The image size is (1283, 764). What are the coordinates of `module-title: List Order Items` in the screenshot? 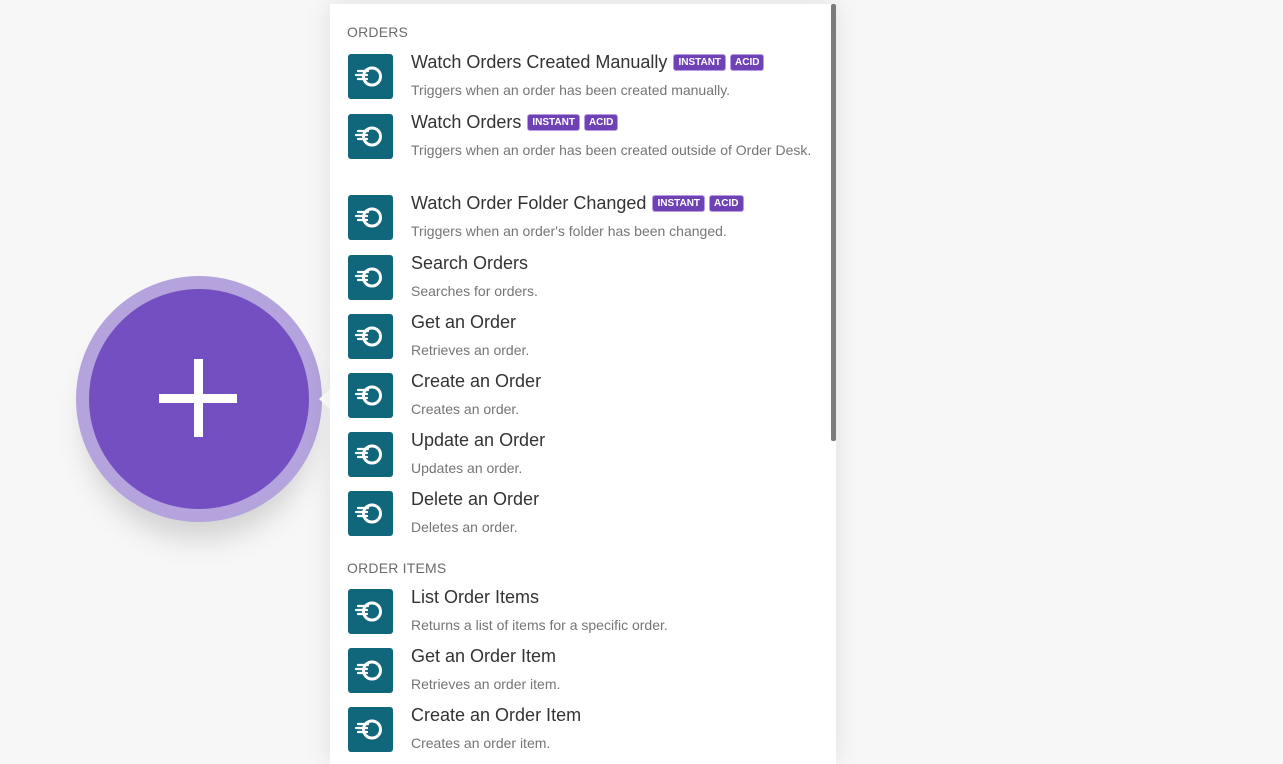 It's located at (475, 597).